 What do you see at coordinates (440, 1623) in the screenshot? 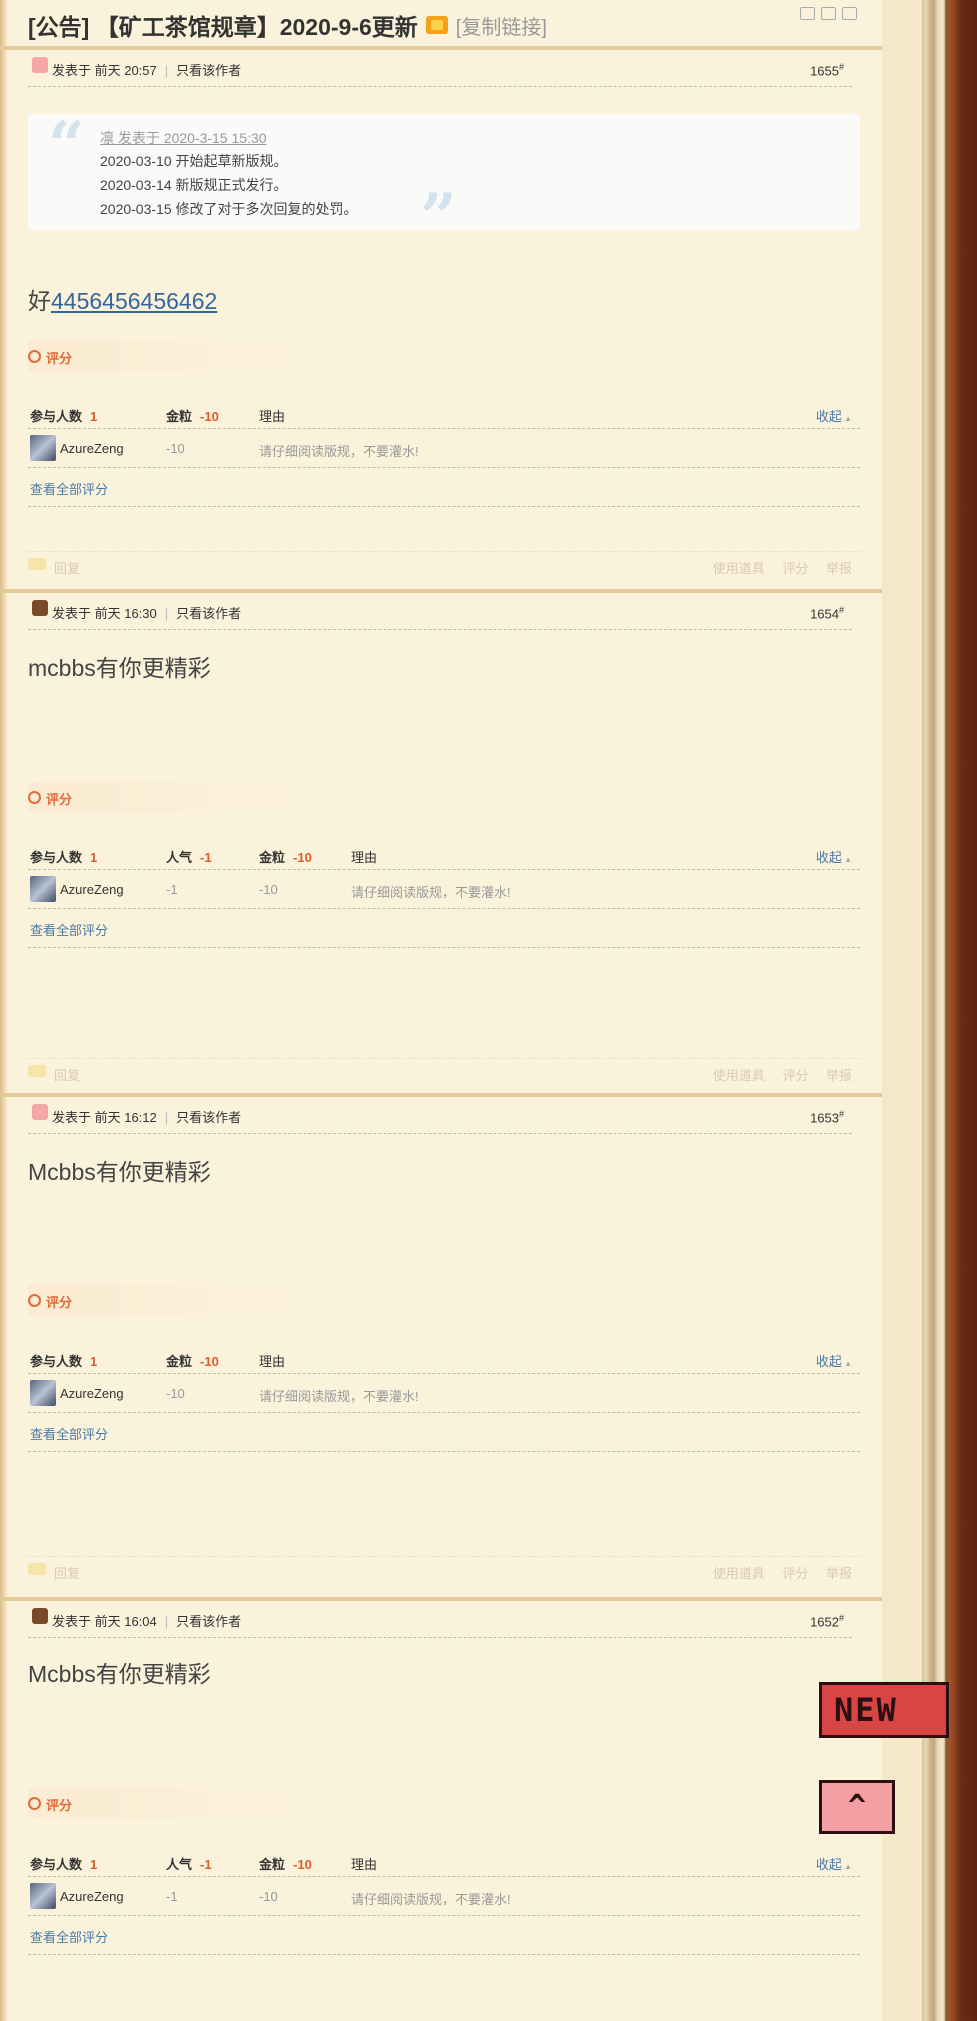
I see `post-header: 发表于 前天 16:04 | 只看该作者 1652#` at bounding box center [440, 1623].